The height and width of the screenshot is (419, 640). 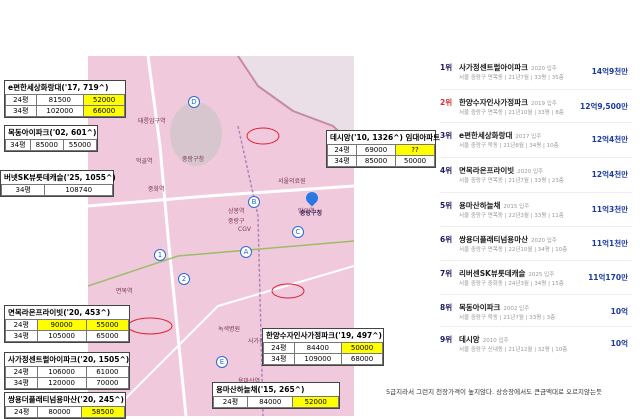 What do you see at coordinates (513, 350) in the screenshot?
I see `apartment-detail: 서울 중랑구 신내동 | 21년12월 | 32평 | 10층` at bounding box center [513, 350].